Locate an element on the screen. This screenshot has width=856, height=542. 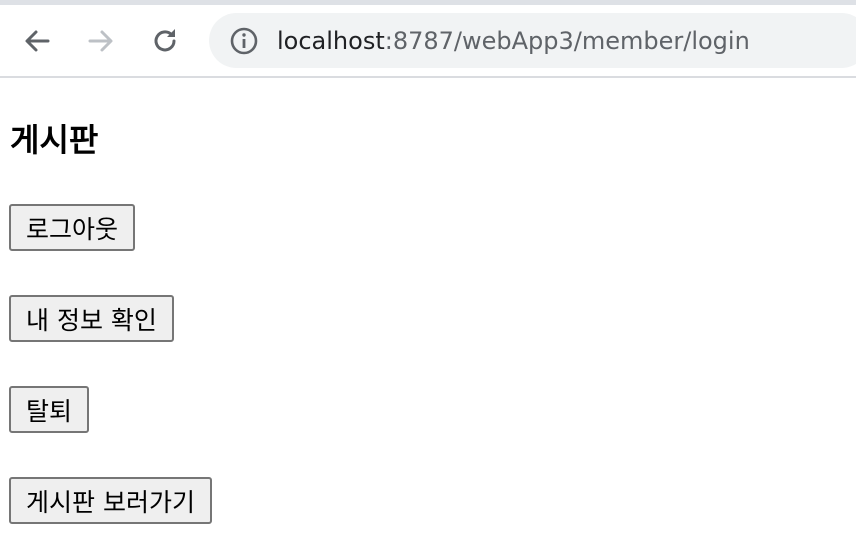
reload-icon is located at coordinates (165, 40).